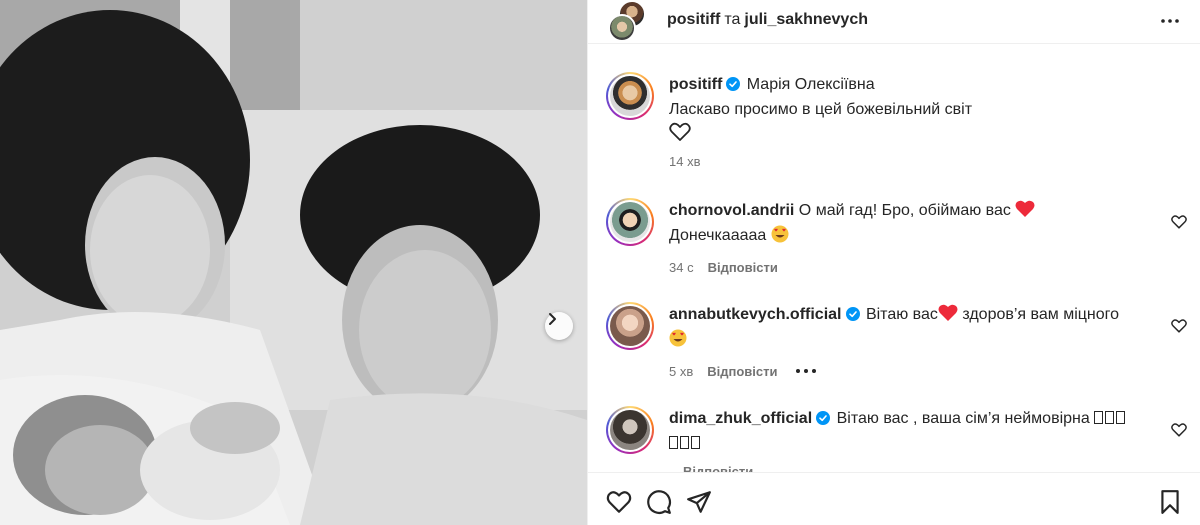 This screenshot has width=1200, height=525. Describe the element at coordinates (718, 235) in the screenshot. I see `comment-text-line2: Донечкааааа` at that location.